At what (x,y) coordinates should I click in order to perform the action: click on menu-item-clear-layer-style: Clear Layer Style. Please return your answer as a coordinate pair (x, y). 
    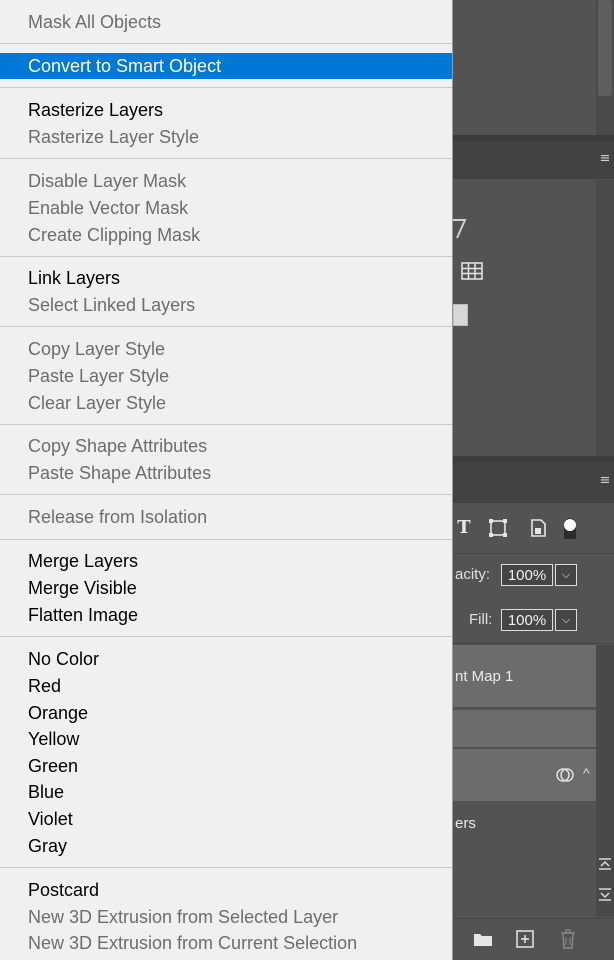
    Looking at the image, I should click on (226, 403).